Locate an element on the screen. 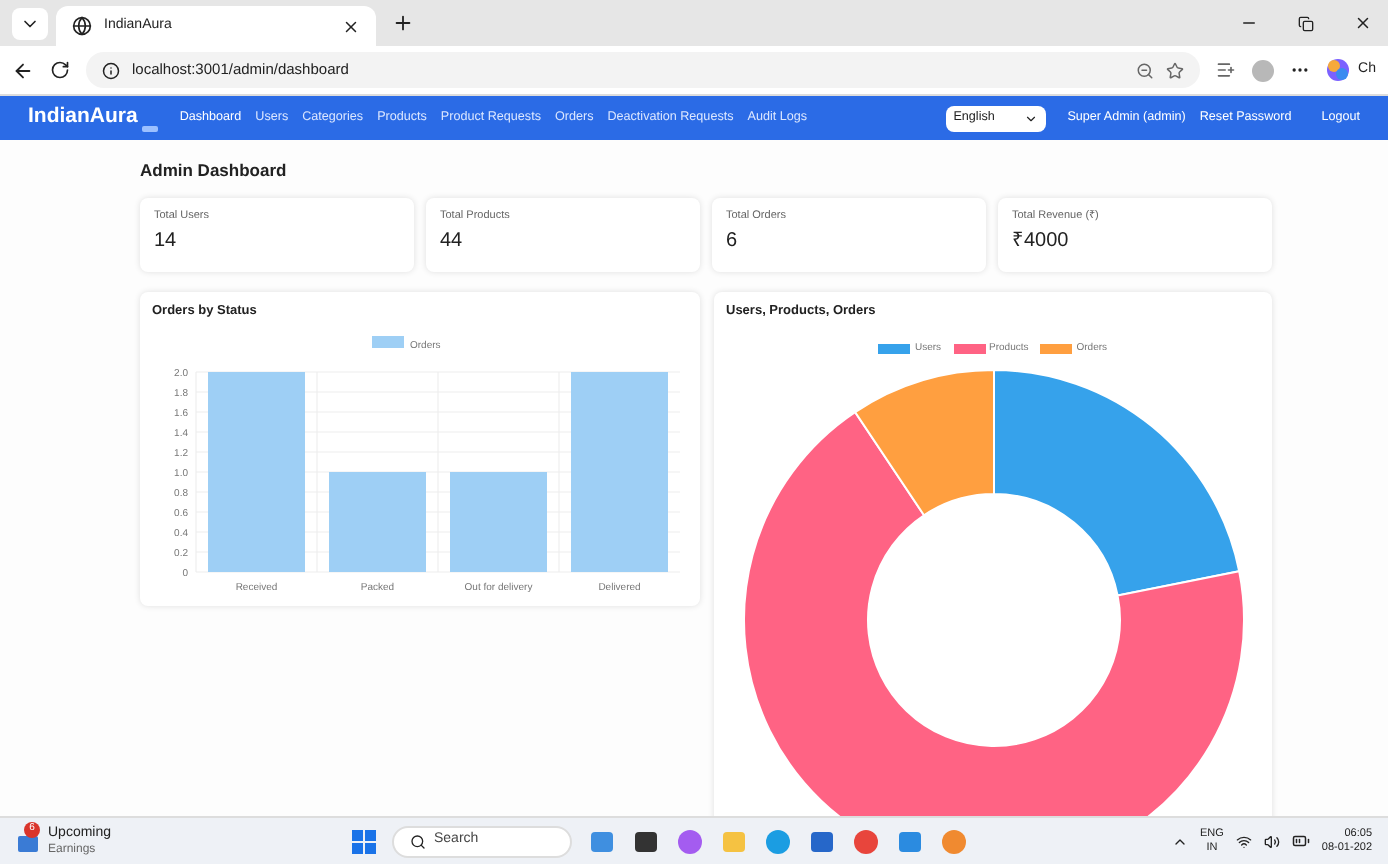  stat-value: ₹4000 is located at coordinates (1041, 242).